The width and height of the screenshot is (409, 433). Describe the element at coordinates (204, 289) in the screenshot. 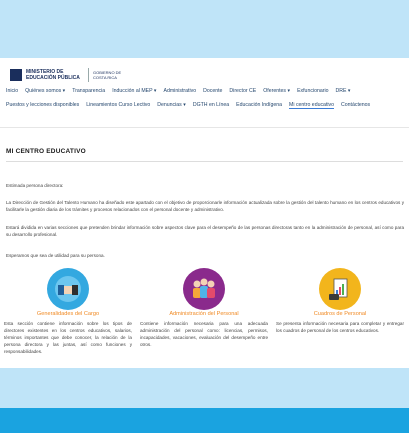

I see `people-group-icon` at that location.